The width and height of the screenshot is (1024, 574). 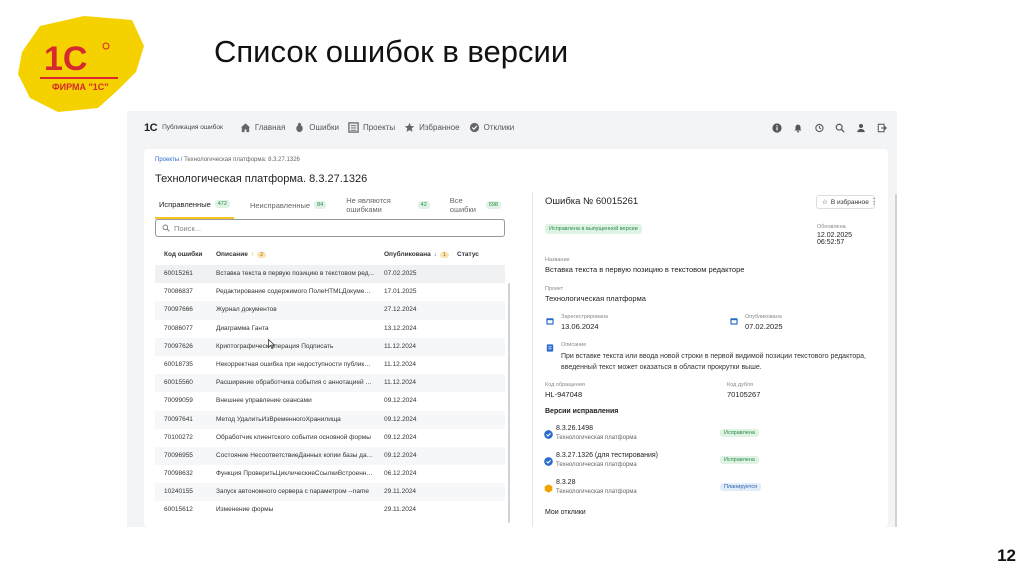 What do you see at coordinates (241, 254) in the screenshot?
I see `col-desc-header: Описание ↑ 2` at bounding box center [241, 254].